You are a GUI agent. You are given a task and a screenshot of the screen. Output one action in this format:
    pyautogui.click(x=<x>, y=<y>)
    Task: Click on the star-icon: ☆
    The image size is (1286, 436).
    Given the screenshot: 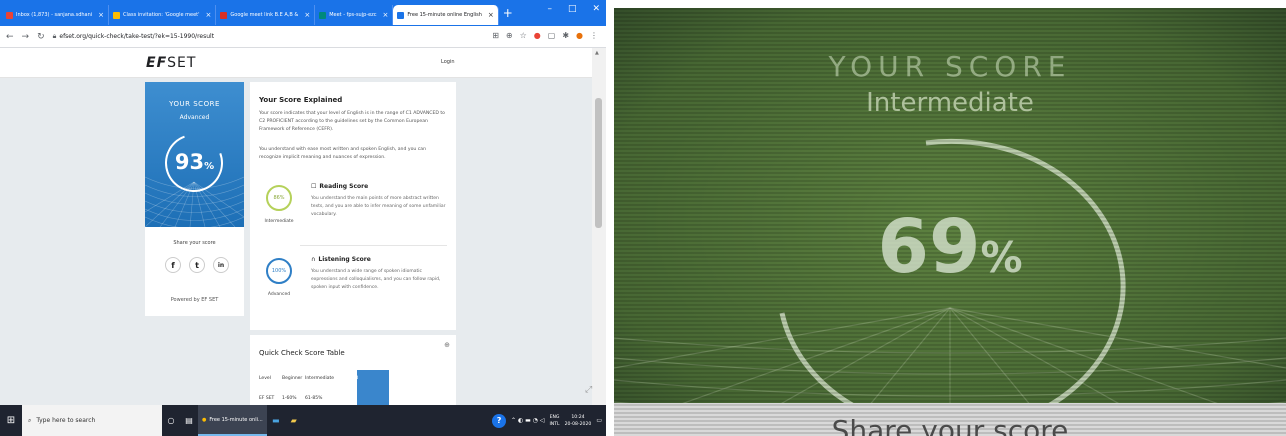 What is the action you would take?
    pyautogui.click(x=523, y=35)
    